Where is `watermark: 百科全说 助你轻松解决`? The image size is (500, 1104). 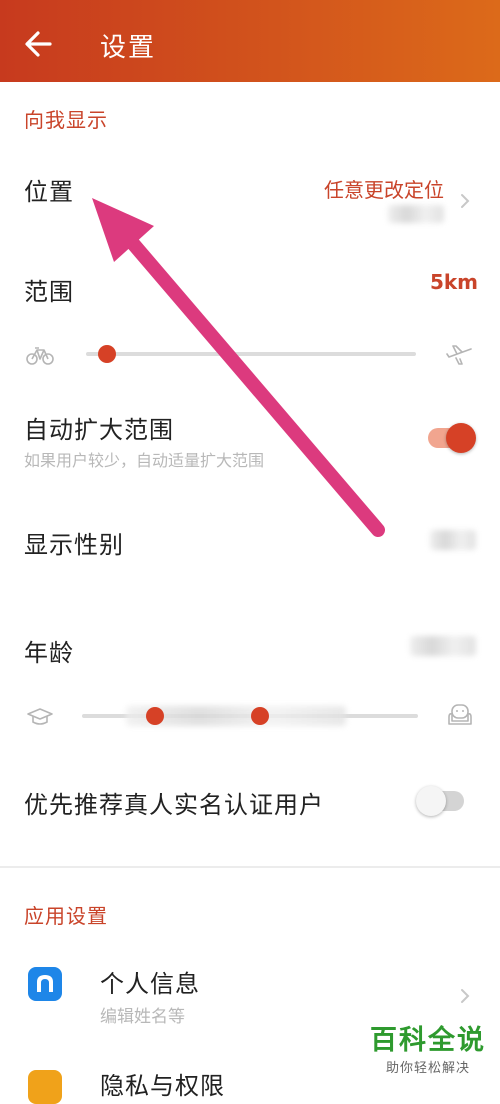 watermark: 百科全说 助你轻松解决 is located at coordinates (428, 1047).